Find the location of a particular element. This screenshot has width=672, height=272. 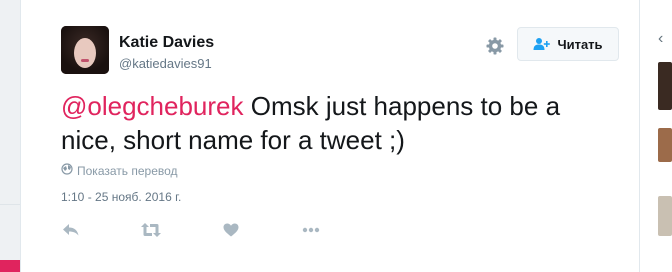

translate-link: Показать перевод is located at coordinates (119, 170).